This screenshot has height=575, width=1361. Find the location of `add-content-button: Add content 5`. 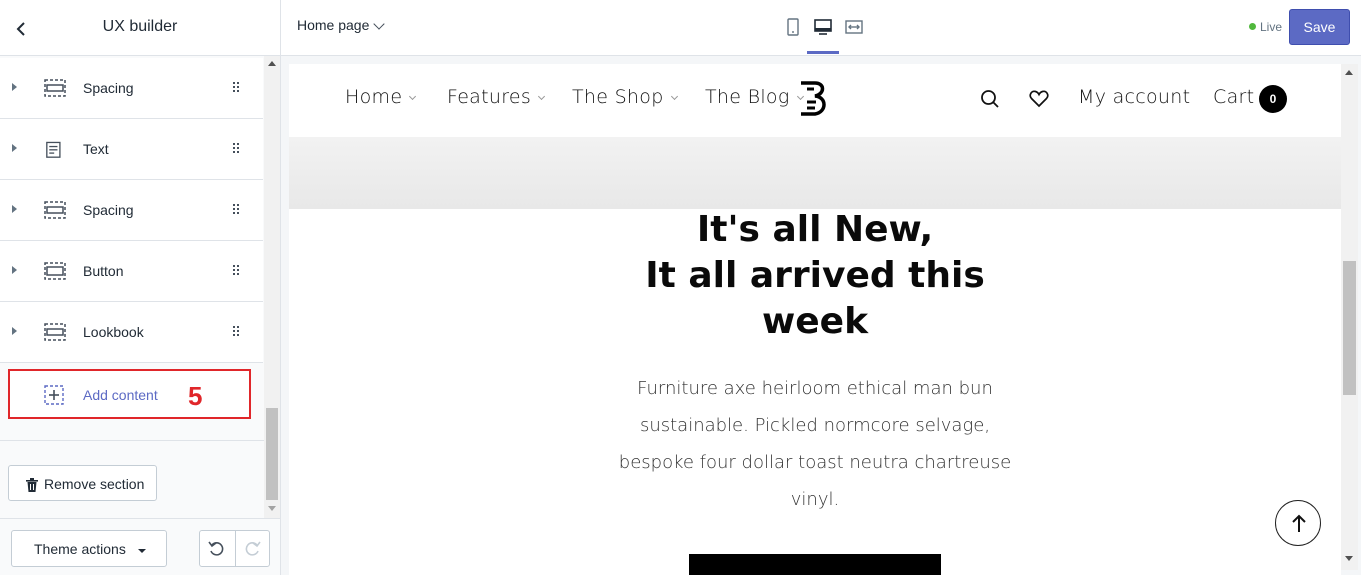

add-content-button: Add content 5 is located at coordinates (129, 394).